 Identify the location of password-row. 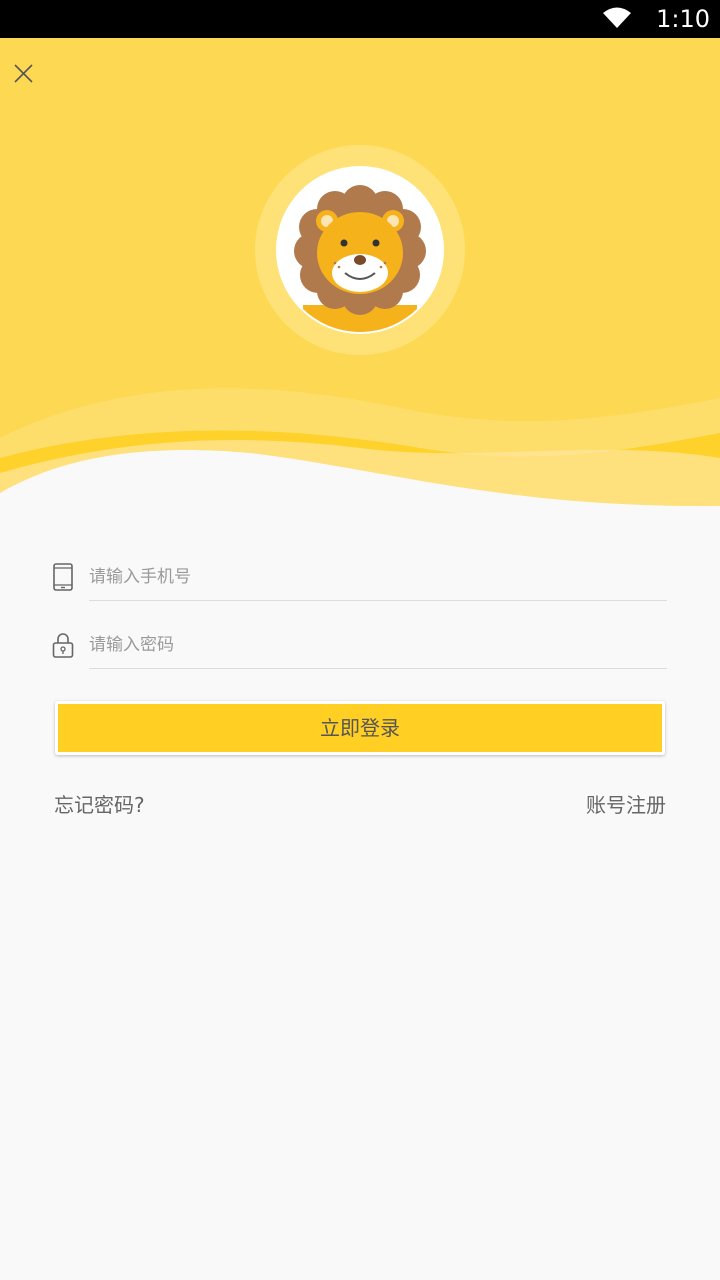
(359, 647).